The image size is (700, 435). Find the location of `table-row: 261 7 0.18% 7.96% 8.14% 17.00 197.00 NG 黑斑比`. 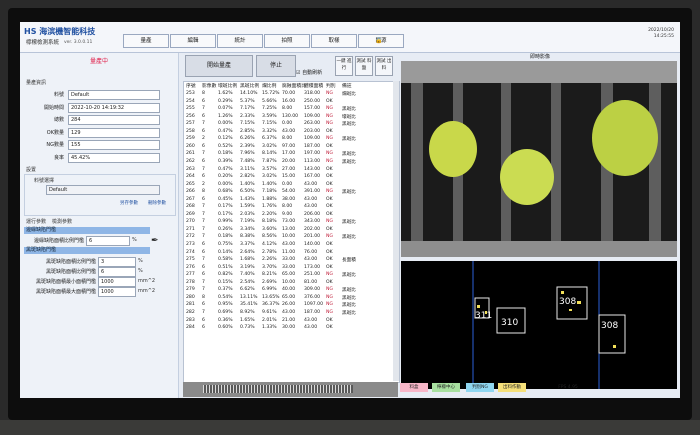

table-row: 261 7 0.18% 7.96% 8.14% 17.00 197.00 NG 黑斑比 is located at coordinates (291, 155).